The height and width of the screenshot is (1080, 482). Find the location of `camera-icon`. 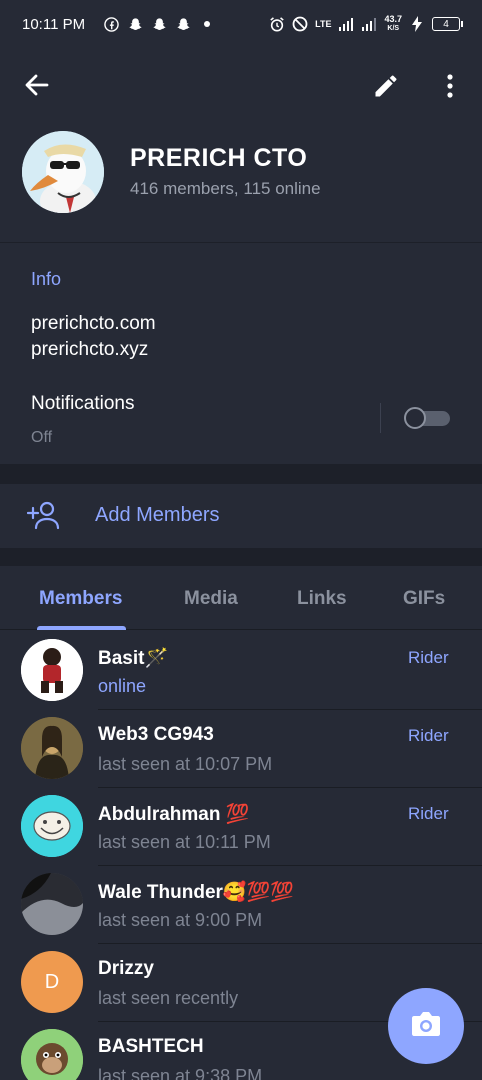

camera-icon is located at coordinates (426, 1026).